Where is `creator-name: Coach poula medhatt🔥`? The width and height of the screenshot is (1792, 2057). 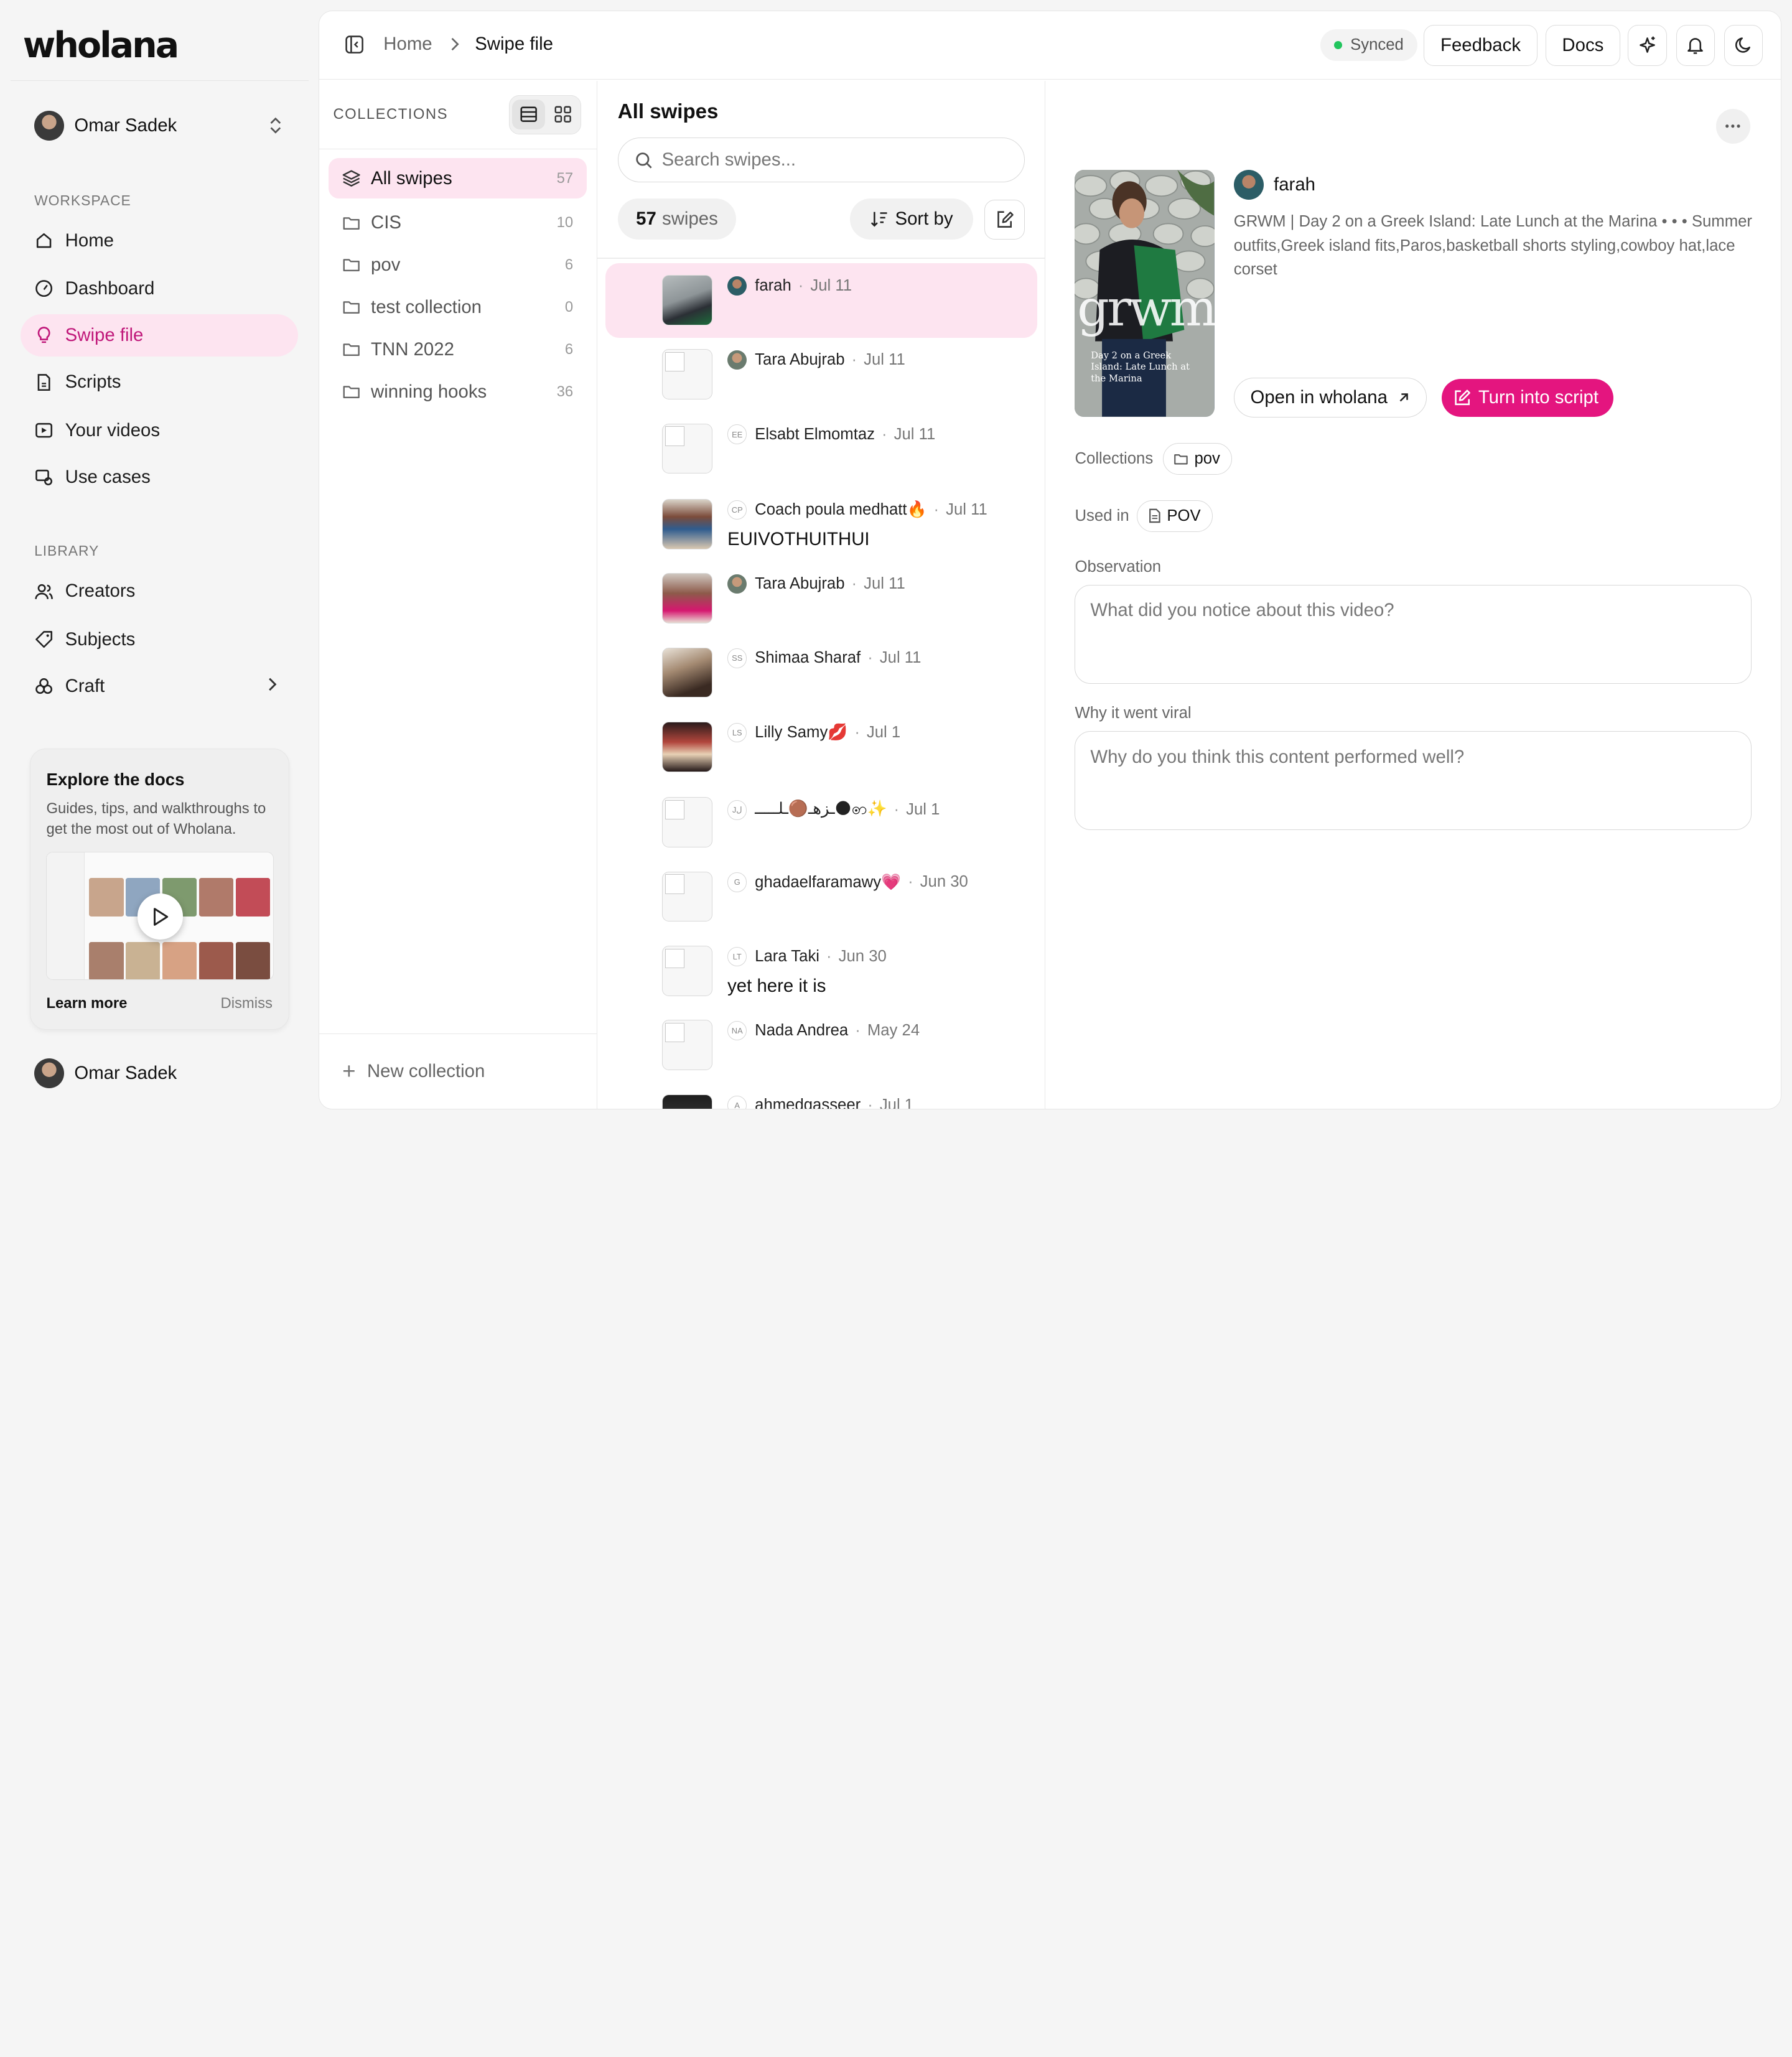
creator-name: Coach poula medhatt🔥 is located at coordinates (841, 510).